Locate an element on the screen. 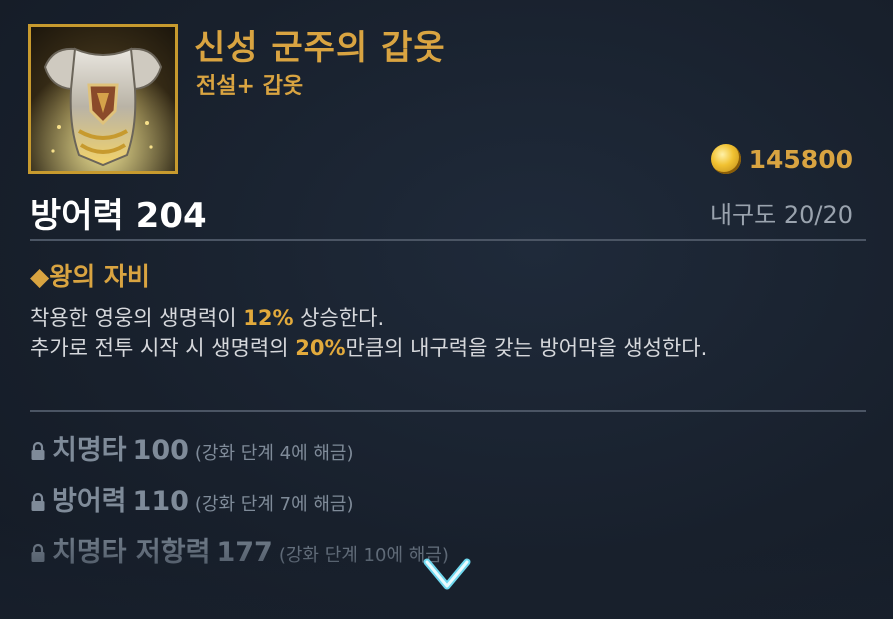  skill-desc-text: 만큼의 내구력을 갖는 방어막을 생성한다. is located at coordinates (526, 348).